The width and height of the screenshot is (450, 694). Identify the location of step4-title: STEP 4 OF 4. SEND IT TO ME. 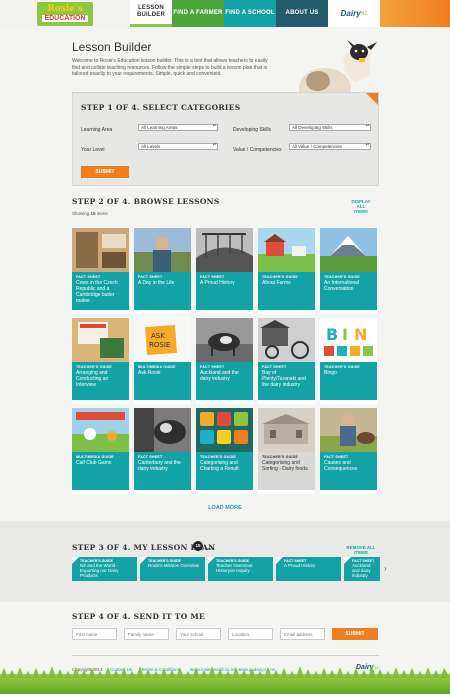
(139, 616).